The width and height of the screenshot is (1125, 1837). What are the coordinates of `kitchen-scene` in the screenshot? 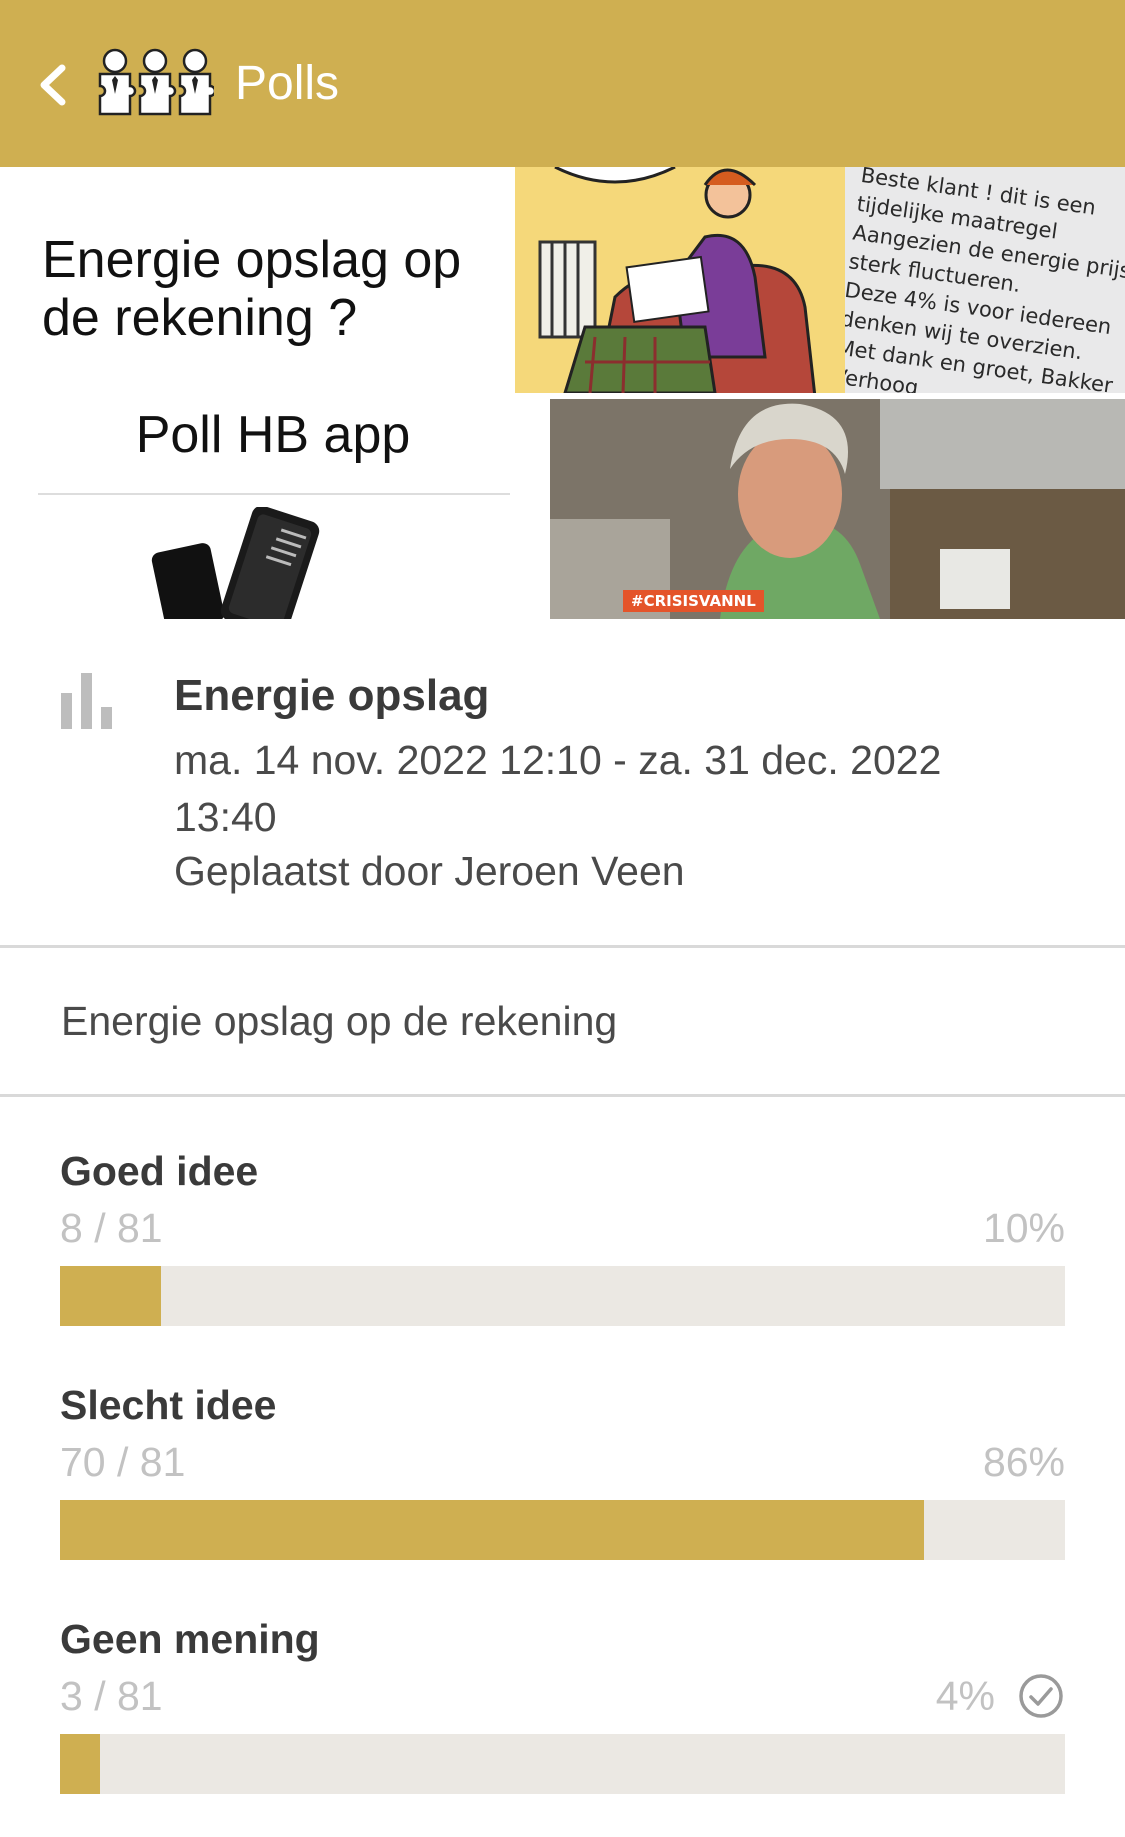 It's located at (837, 509).